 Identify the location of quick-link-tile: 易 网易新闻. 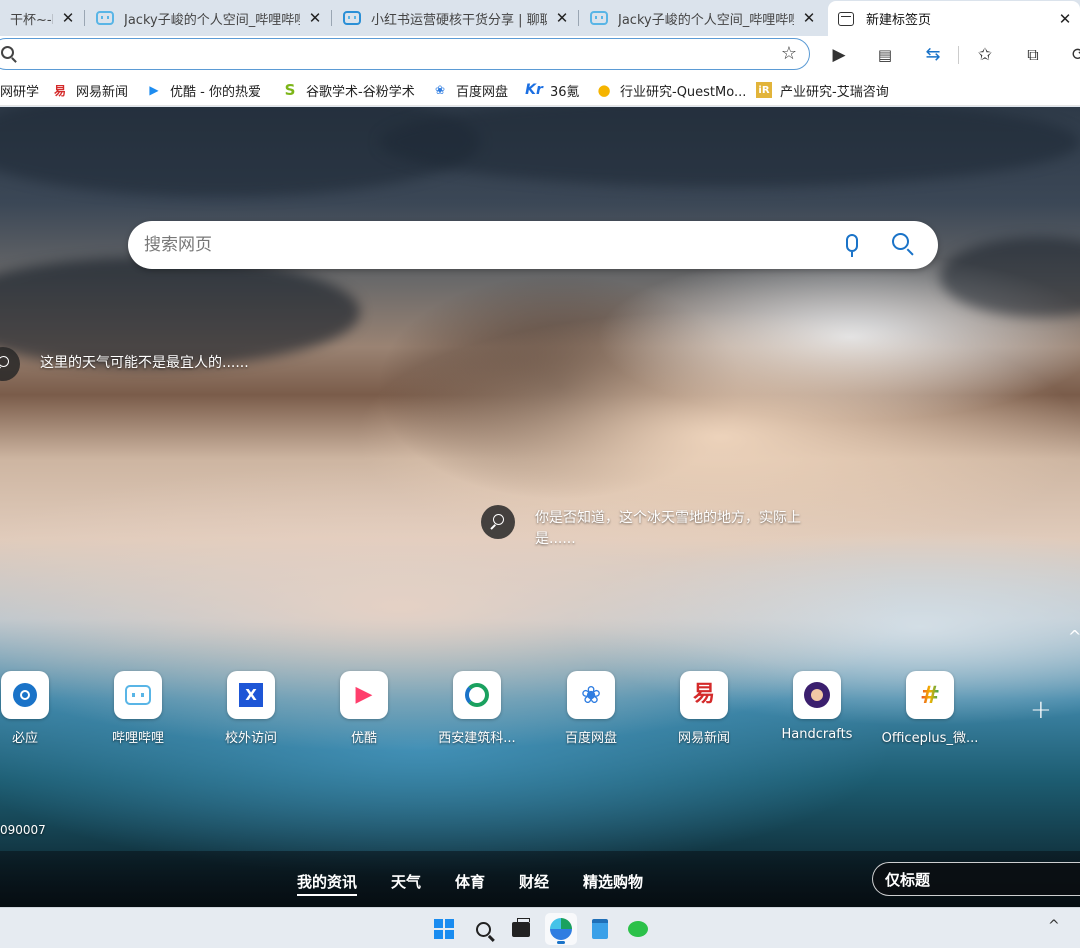
(704, 708).